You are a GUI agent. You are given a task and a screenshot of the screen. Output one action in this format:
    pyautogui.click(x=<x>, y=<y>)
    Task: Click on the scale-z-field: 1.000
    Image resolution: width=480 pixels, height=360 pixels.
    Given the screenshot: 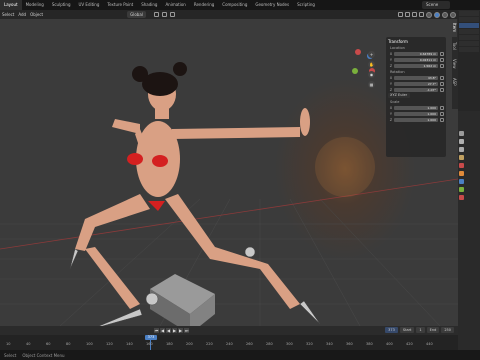 What is the action you would take?
    pyautogui.click(x=416, y=119)
    